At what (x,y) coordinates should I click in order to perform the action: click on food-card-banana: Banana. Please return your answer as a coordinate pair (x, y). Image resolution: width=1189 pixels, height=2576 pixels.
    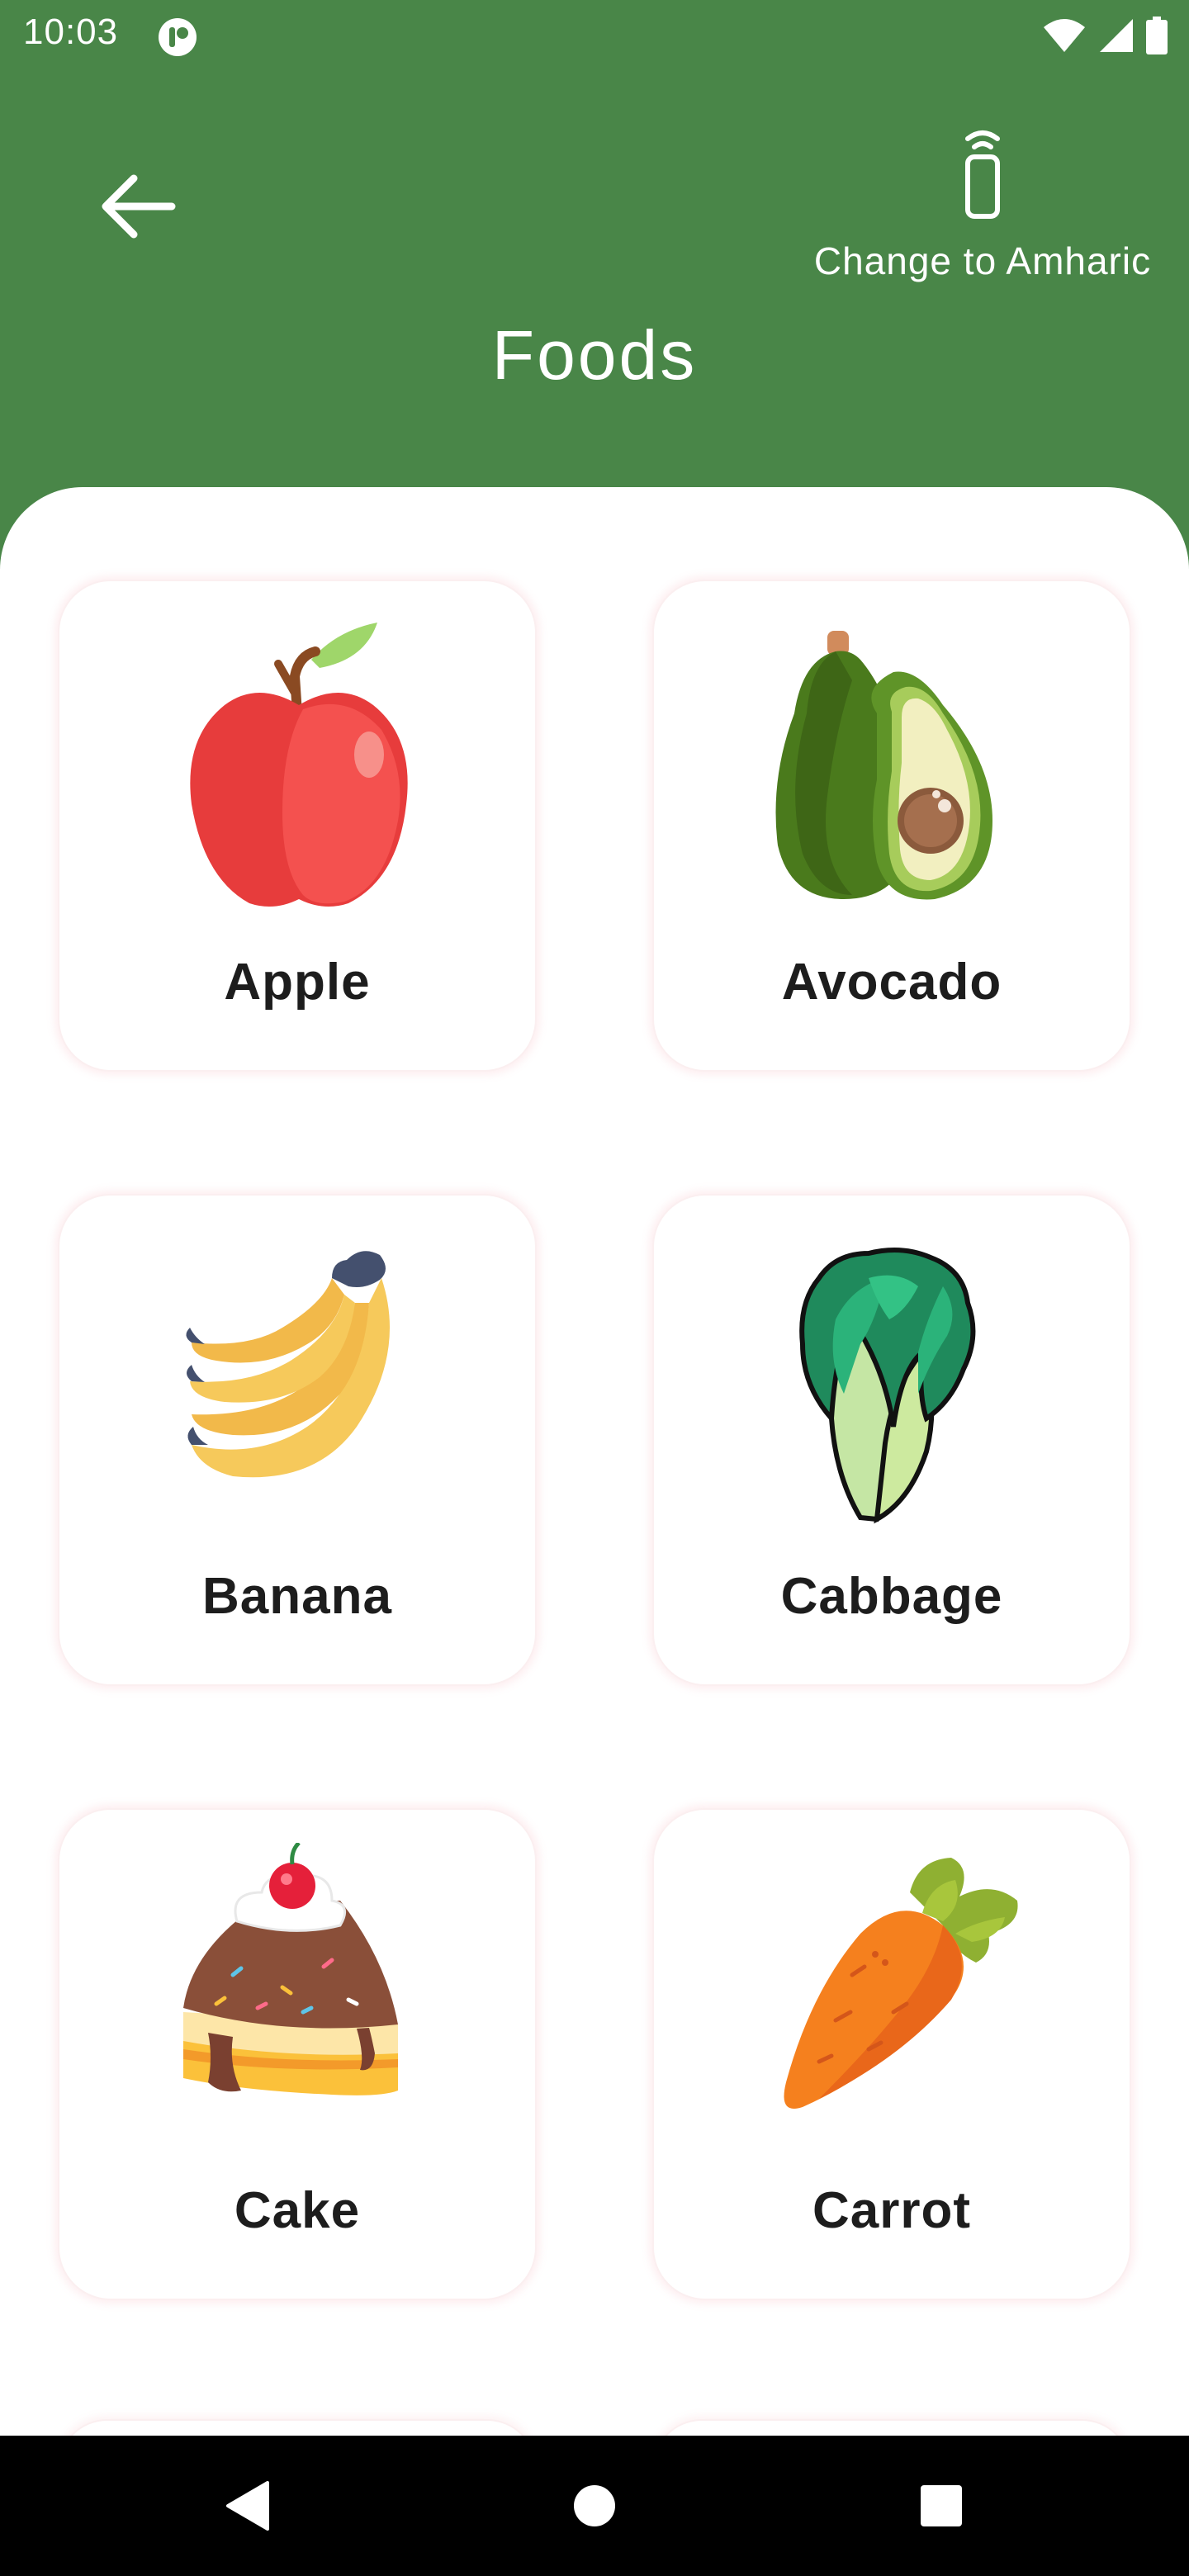
    Looking at the image, I should click on (297, 1440).